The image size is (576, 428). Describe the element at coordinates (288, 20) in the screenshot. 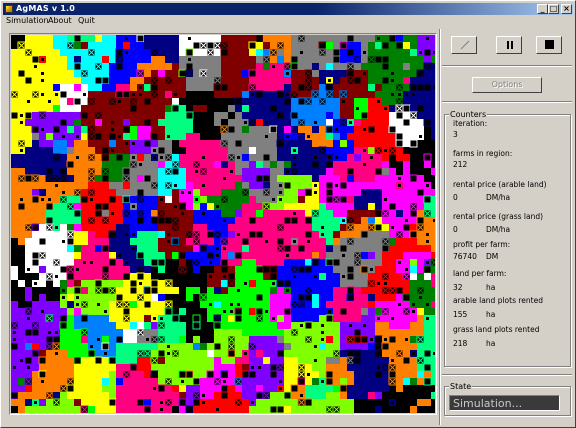

I see `menu-bar: Simulation About Quit` at that location.